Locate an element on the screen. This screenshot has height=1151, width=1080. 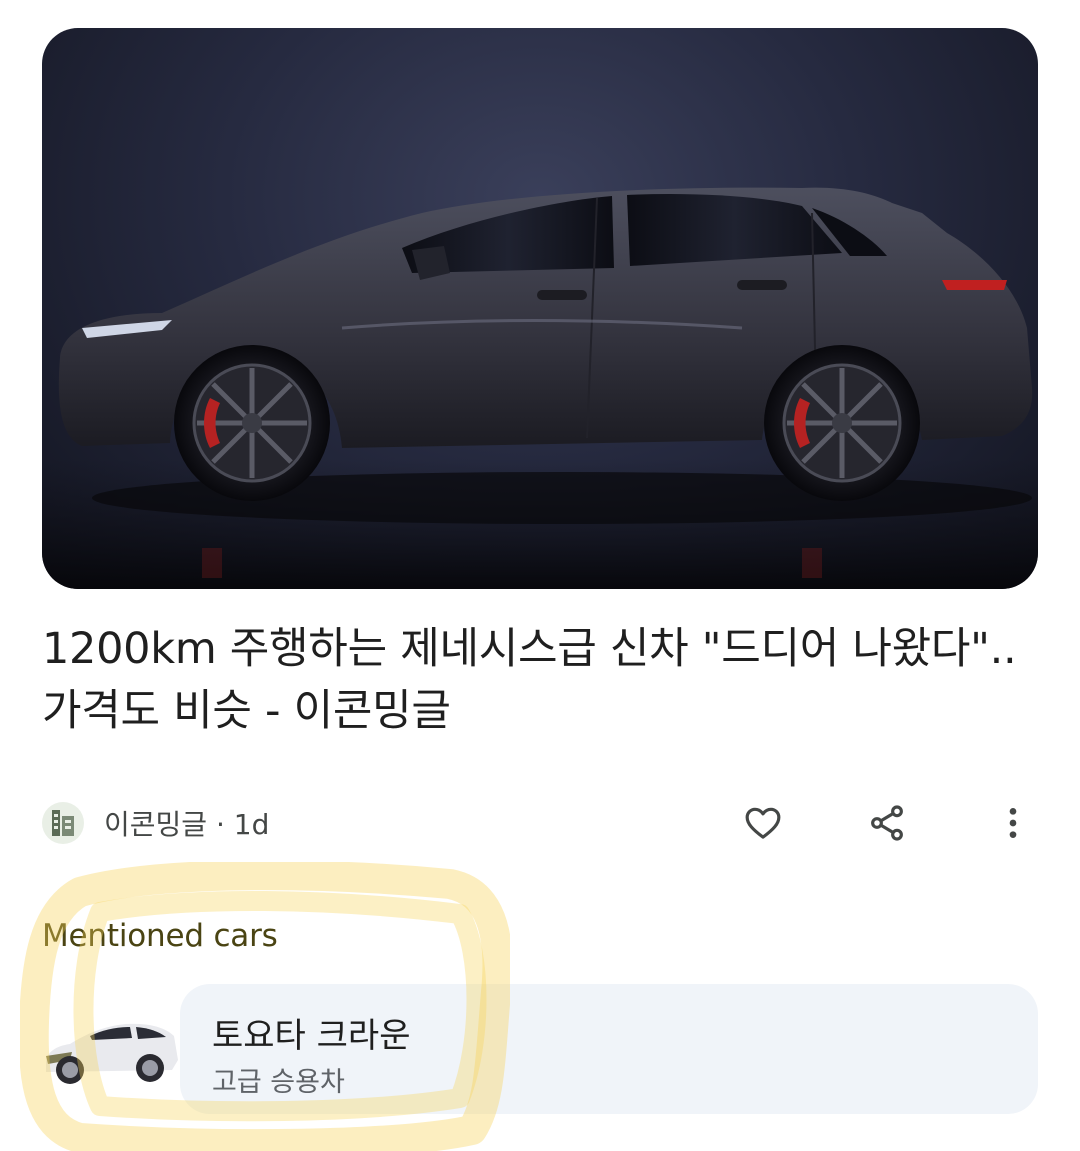
source-info: 이콘밍글 · 1d is located at coordinates (186, 823).